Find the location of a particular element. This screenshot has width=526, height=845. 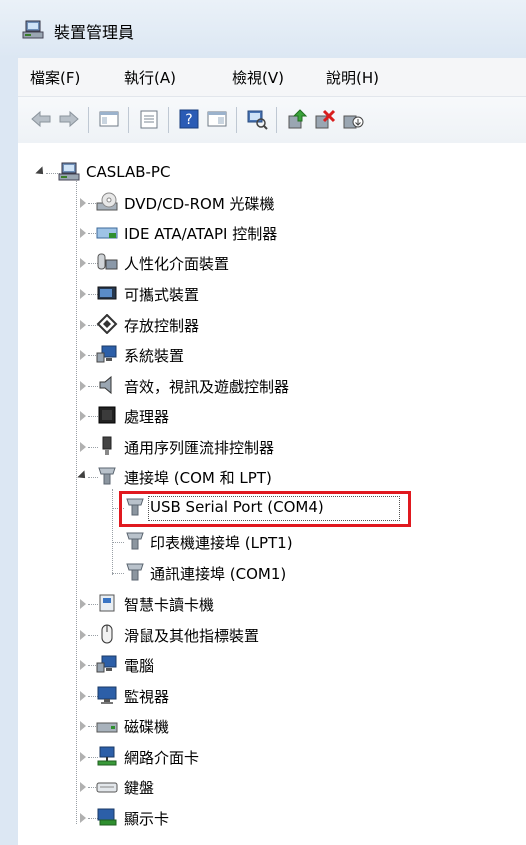

tree-category: 人性化介面裝置 is located at coordinates (264, 263).